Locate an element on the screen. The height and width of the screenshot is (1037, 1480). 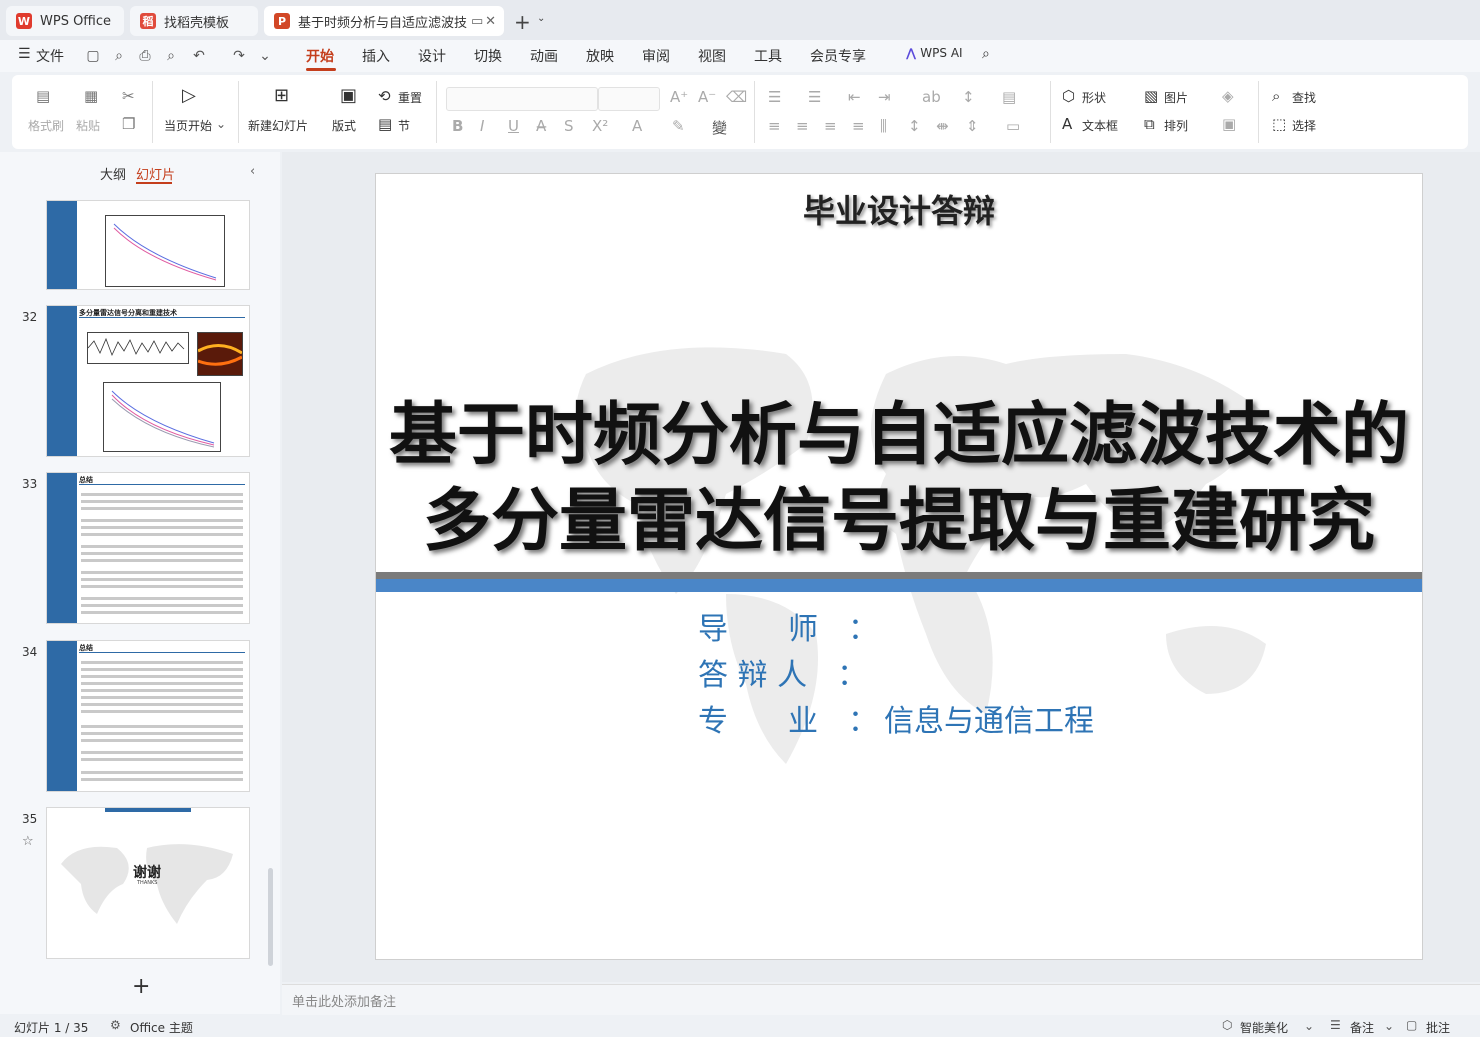
tab-document: P 基于时频分析与自适应滤波技 ▭ ✕ is located at coordinates (384, 21).